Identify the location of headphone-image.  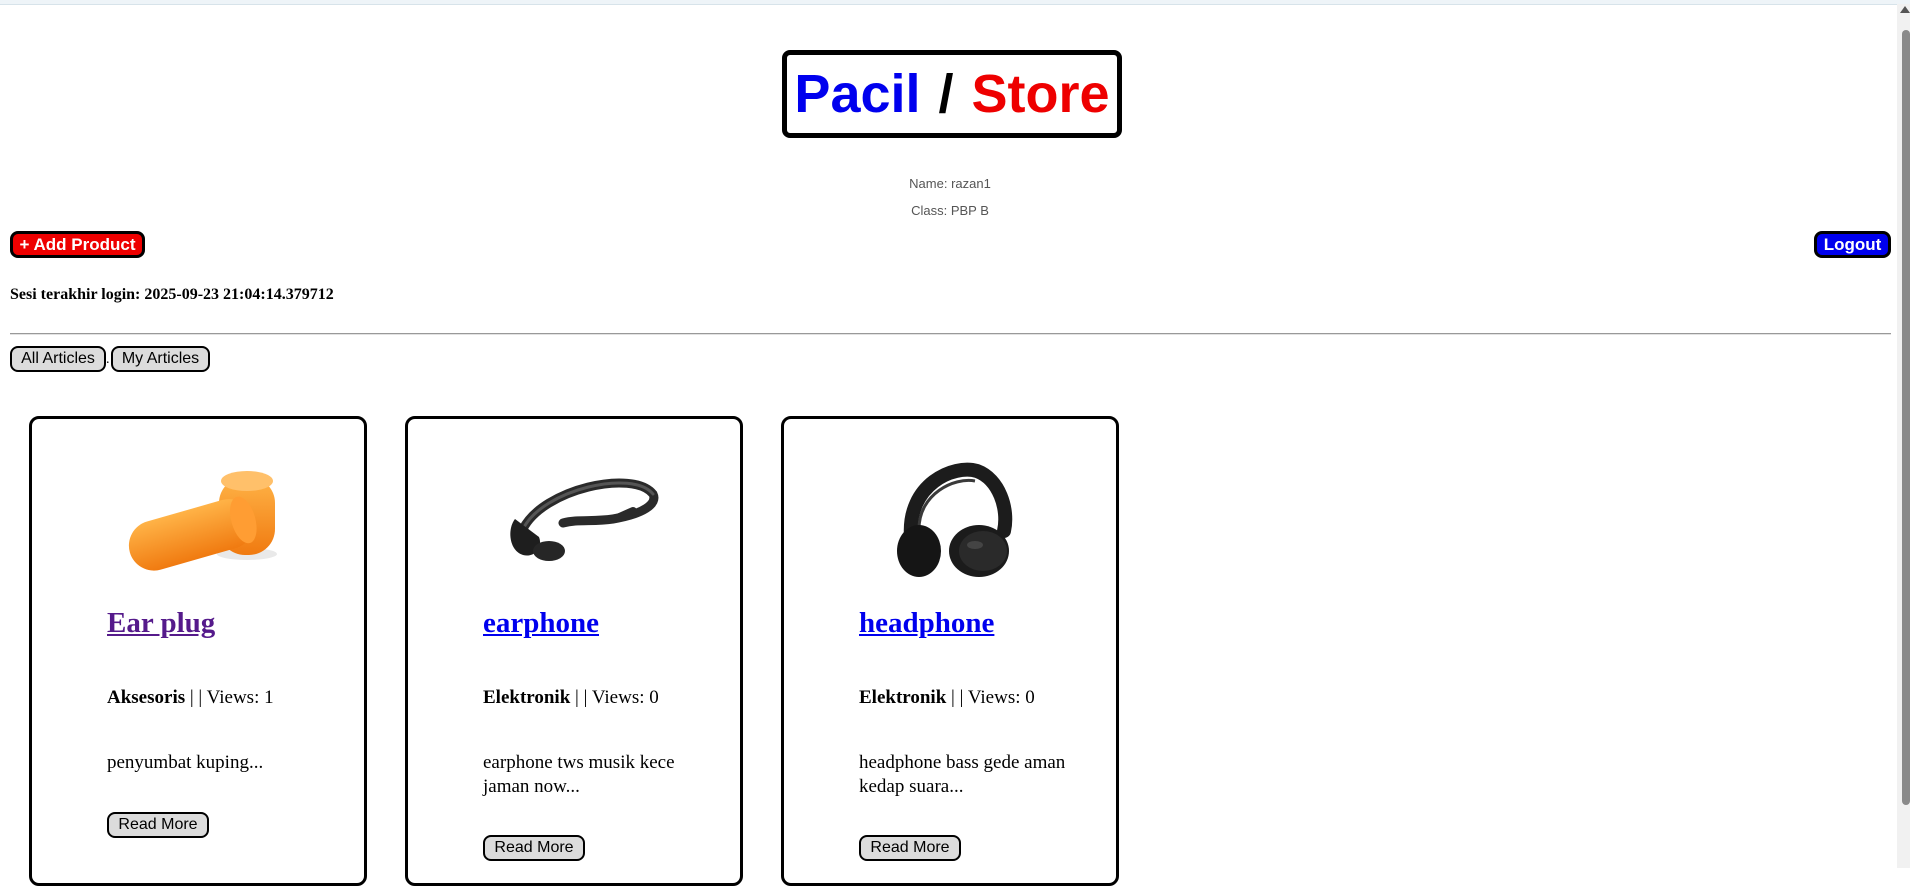
(955, 519).